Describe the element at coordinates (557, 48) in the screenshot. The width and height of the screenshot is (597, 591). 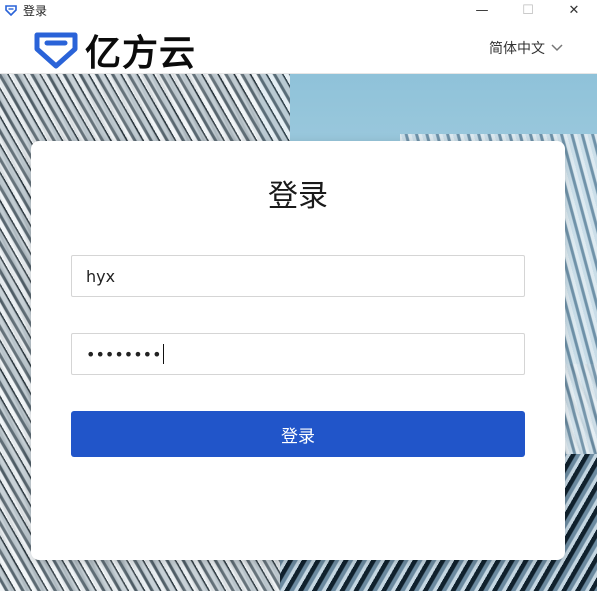
I see `chevron-down-icon` at that location.